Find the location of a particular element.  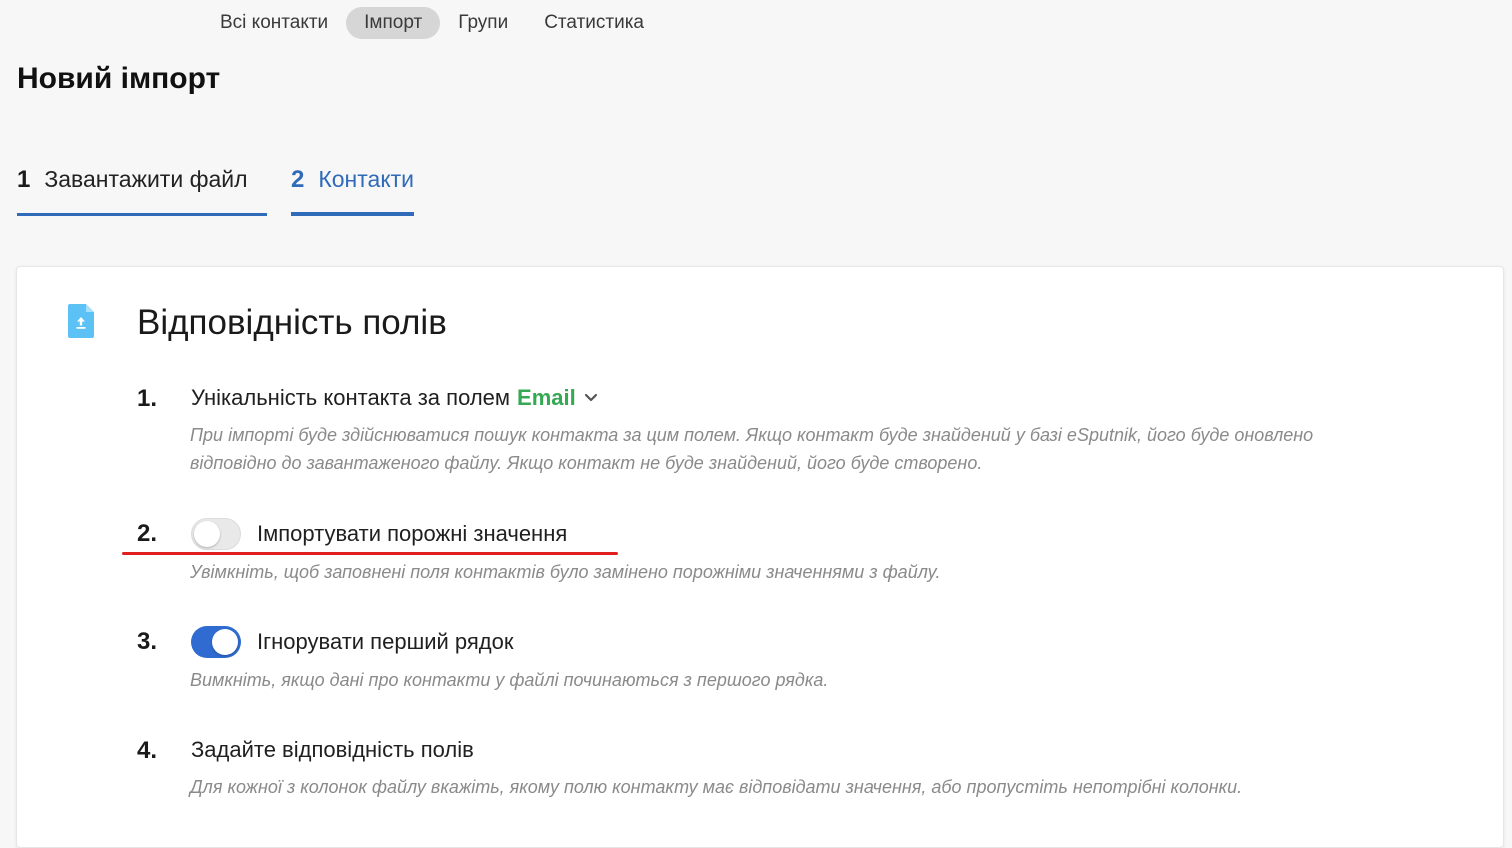

item-label: Задайте відповідність полів is located at coordinates (332, 749).